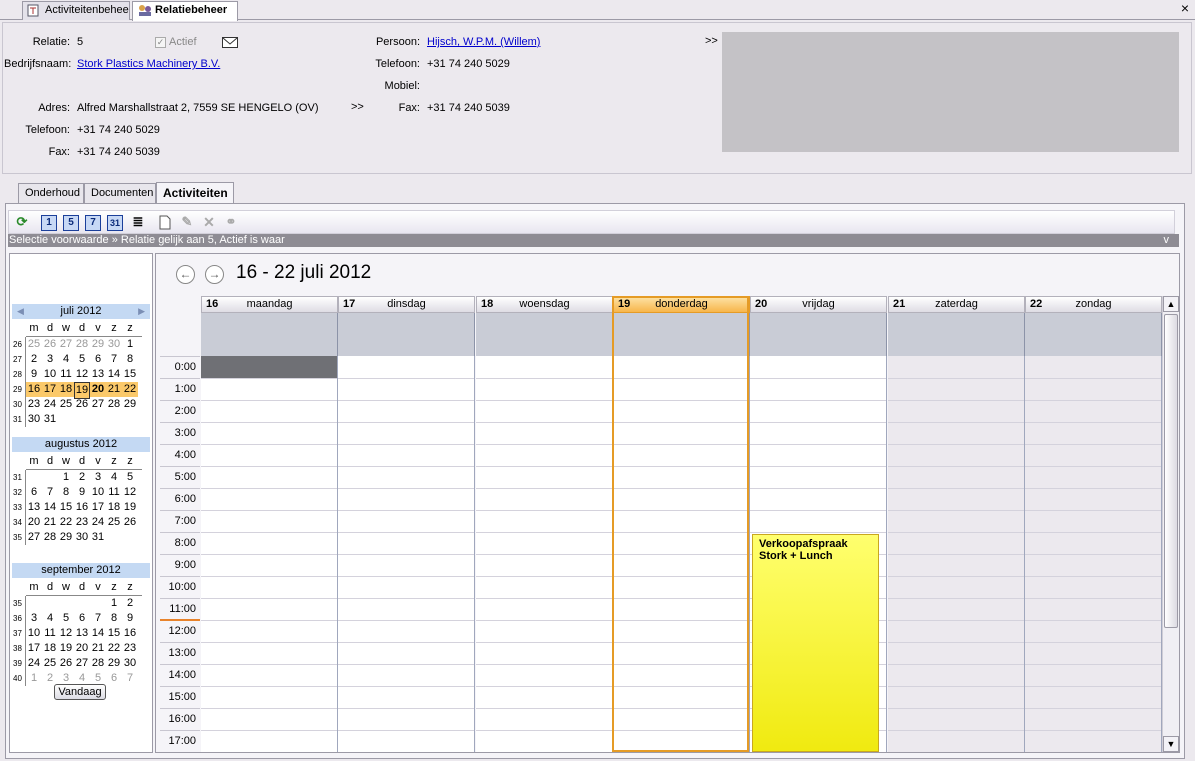  I want to click on list-view-icon: ≣, so click(138, 223).